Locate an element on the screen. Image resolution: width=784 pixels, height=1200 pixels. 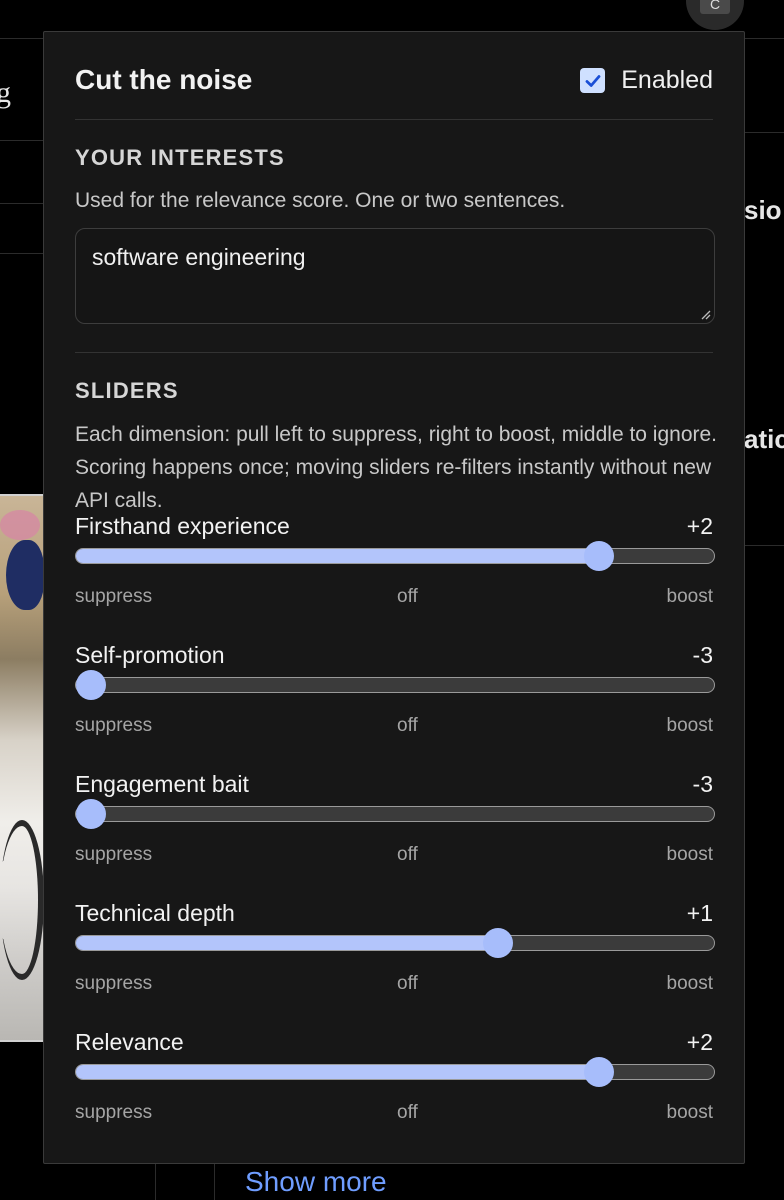
slider-technical-depth: Technical depth +1 suppress off boost is located at coordinates (395, 954).